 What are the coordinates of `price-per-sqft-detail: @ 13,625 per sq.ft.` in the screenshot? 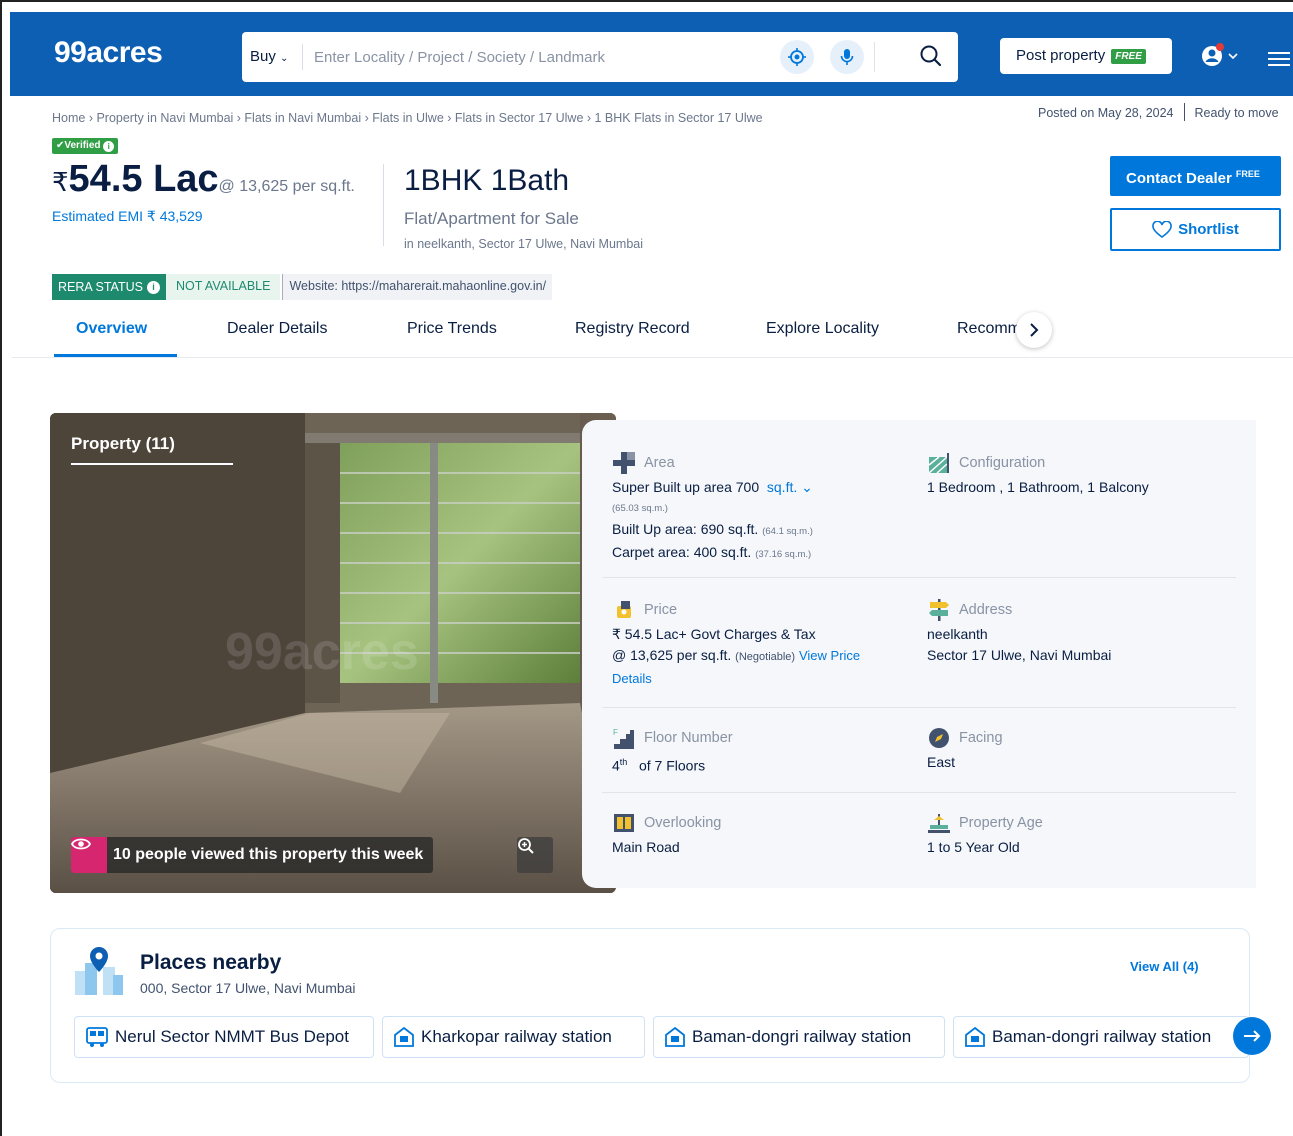 It's located at (672, 655).